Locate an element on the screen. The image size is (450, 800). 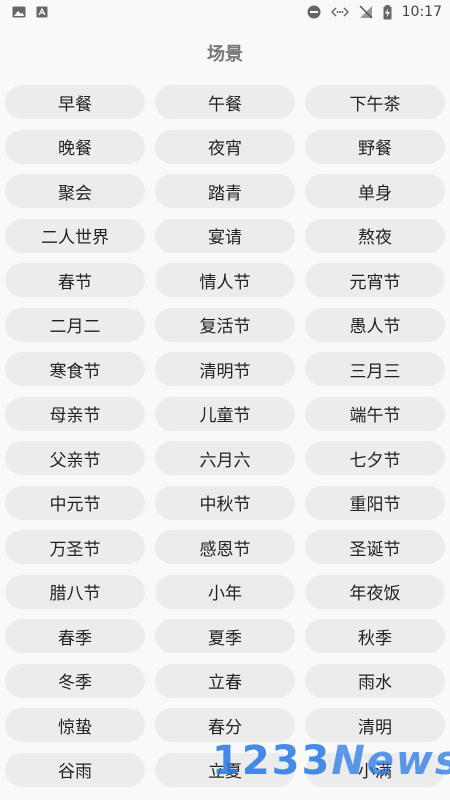
scene-chip: 情人节 is located at coordinates (225, 280).